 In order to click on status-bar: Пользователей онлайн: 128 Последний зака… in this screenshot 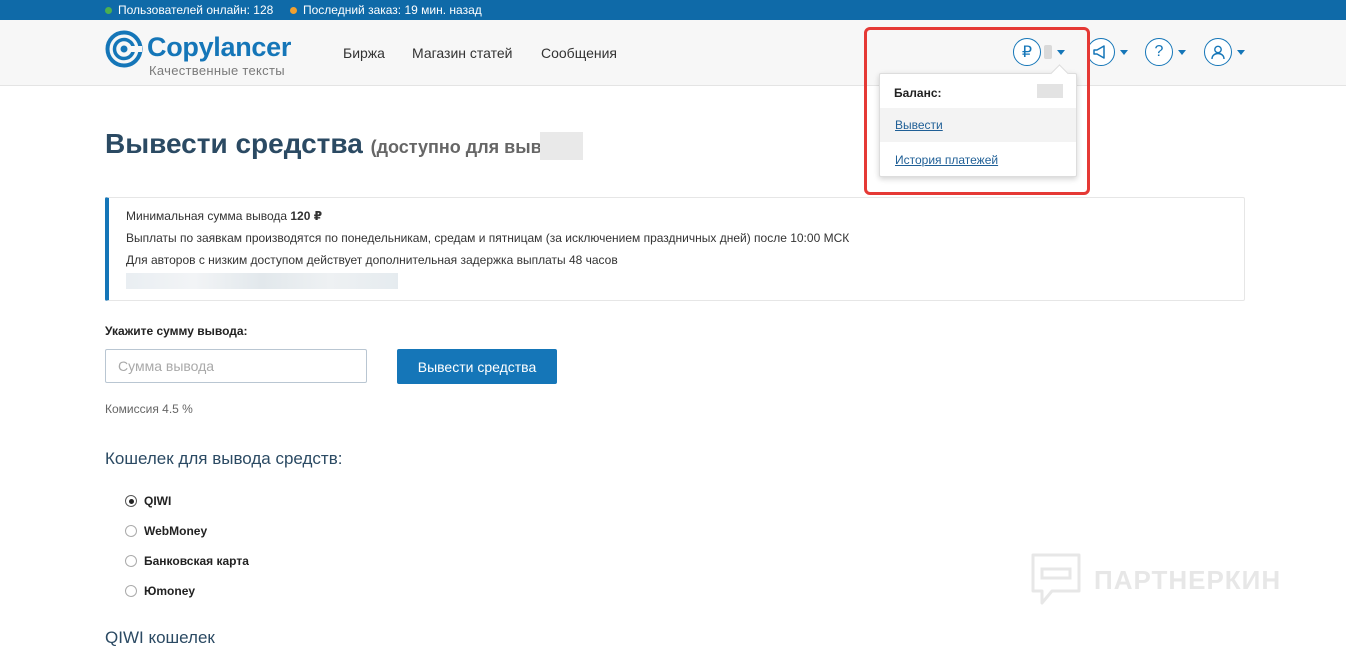, I will do `click(673, 10)`.